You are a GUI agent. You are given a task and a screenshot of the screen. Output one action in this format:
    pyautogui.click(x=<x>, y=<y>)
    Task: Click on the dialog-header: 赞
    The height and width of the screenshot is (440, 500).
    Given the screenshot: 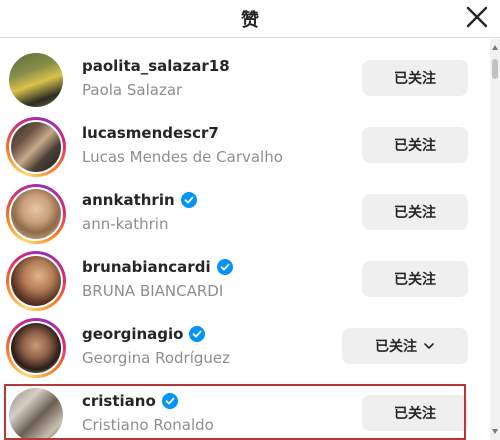 What is the action you would take?
    pyautogui.click(x=250, y=19)
    